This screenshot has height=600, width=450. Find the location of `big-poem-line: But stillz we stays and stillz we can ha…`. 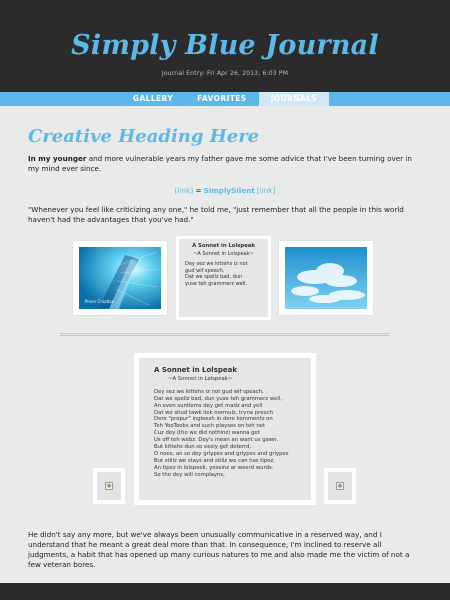

big-poem-line: But stillz we stays and stillz we can ha… is located at coordinates (214, 460).